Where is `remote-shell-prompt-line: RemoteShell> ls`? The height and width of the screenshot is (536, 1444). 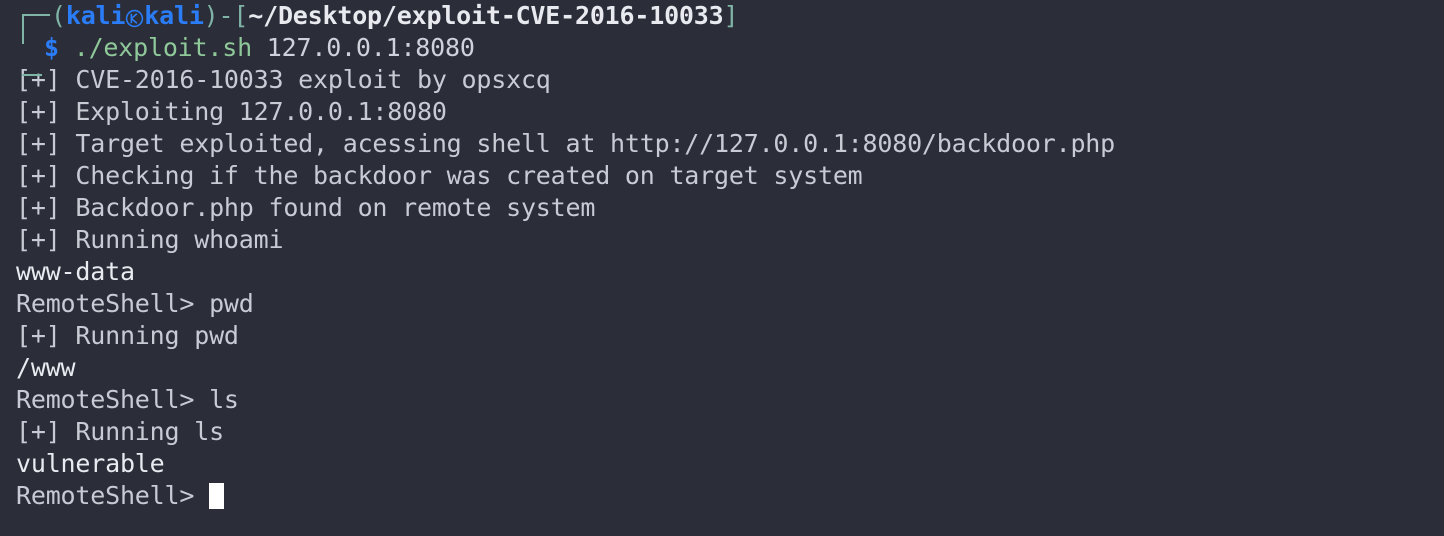 remote-shell-prompt-line: RemoteShell> ls is located at coordinates (127, 399).